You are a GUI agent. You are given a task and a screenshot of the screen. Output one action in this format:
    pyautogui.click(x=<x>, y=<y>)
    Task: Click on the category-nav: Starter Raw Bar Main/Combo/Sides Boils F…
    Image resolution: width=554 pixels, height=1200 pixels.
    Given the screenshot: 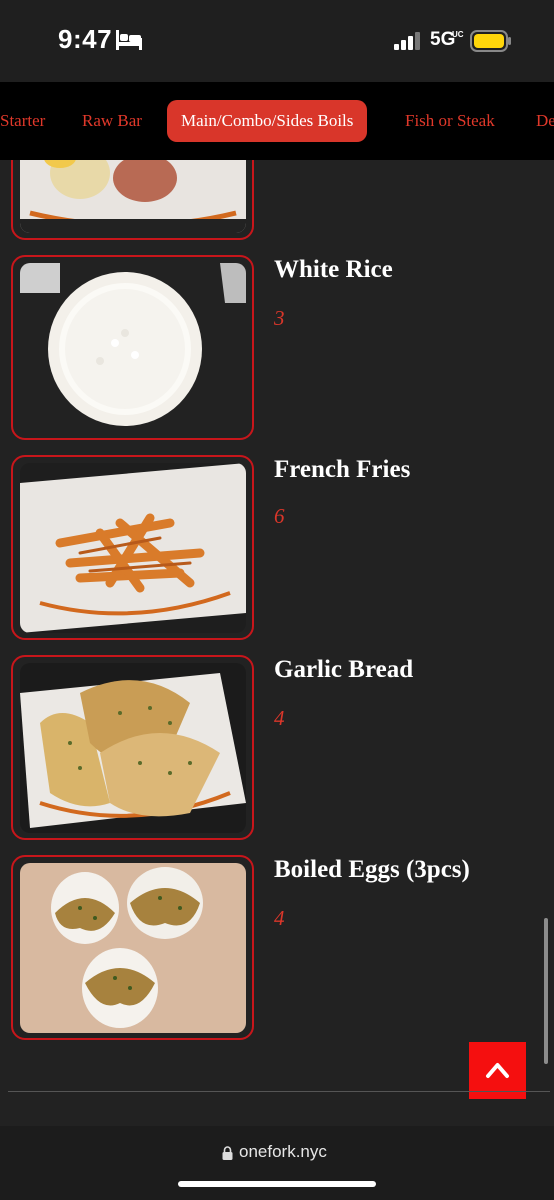 What is the action you would take?
    pyautogui.click(x=277, y=121)
    